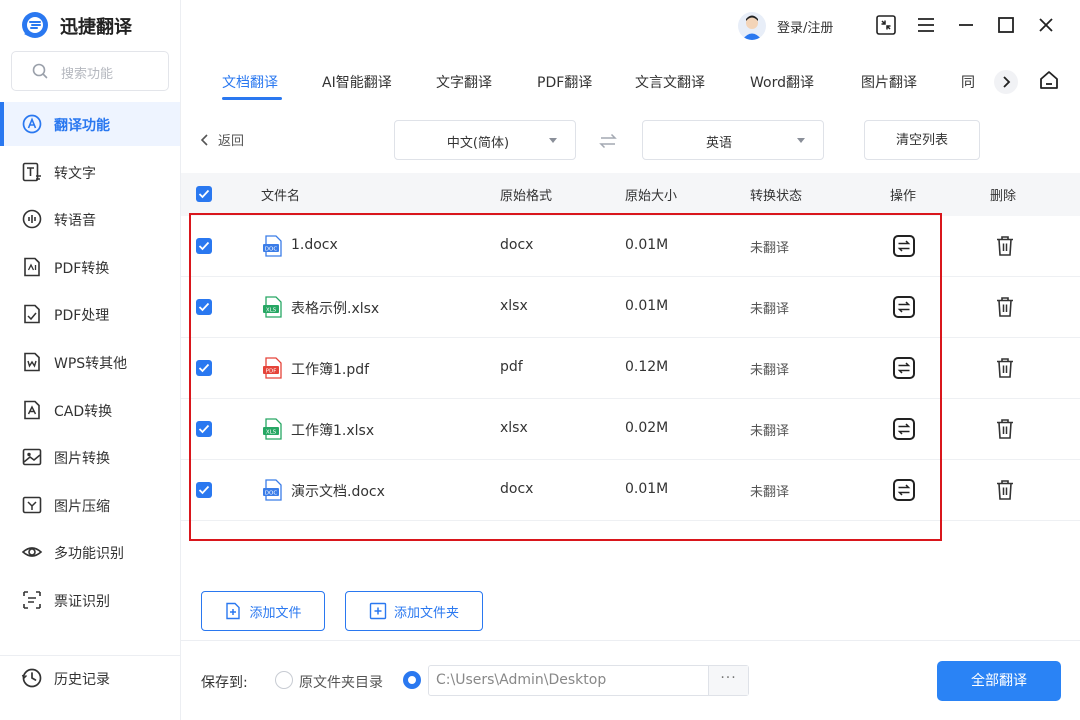 This screenshot has height=720, width=1080. Describe the element at coordinates (90, 552) in the screenshot. I see `sidebar-item-eye: 多功能识别` at that location.